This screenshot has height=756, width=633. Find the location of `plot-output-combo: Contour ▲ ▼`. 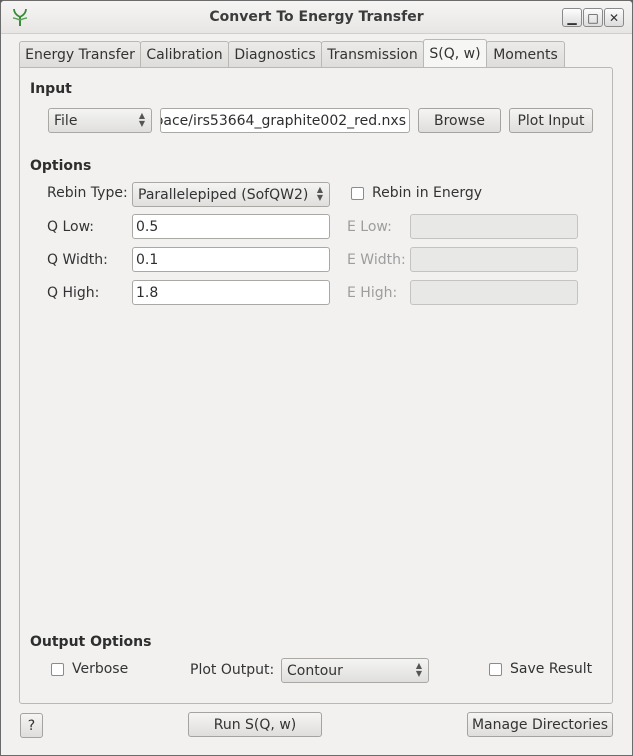

plot-output-combo: Contour ▲ ▼ is located at coordinates (355, 670).